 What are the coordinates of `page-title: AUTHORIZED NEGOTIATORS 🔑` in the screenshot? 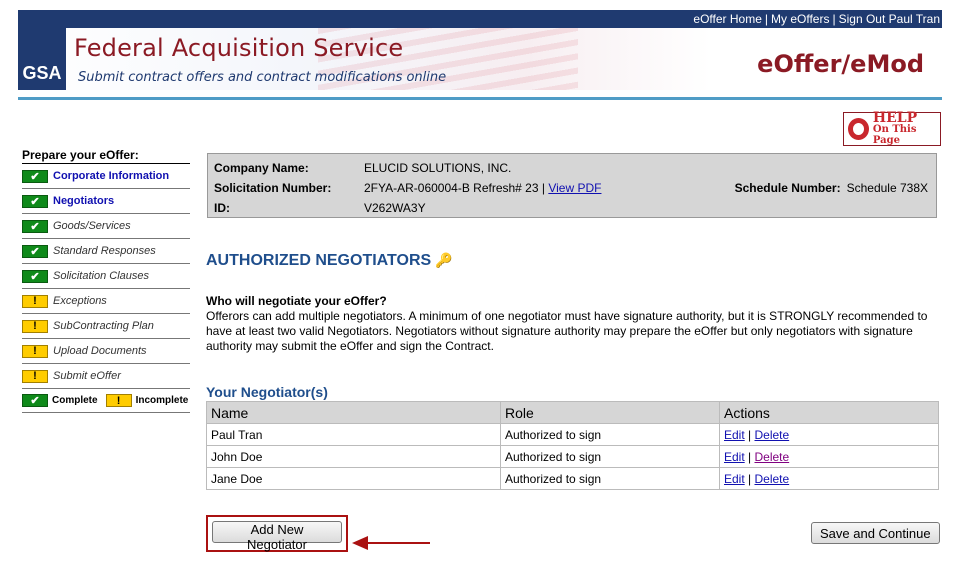 It's located at (329, 260).